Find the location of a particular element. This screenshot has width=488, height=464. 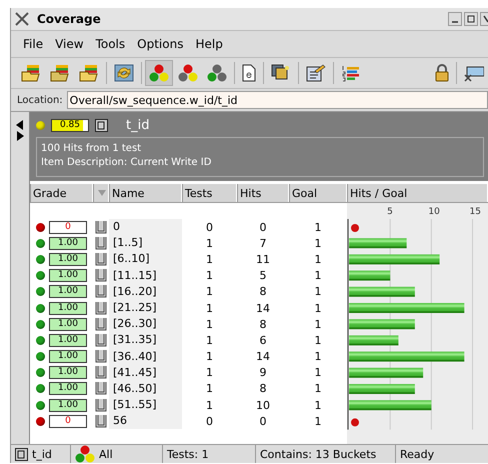

sort-icon is located at coordinates (102, 193).